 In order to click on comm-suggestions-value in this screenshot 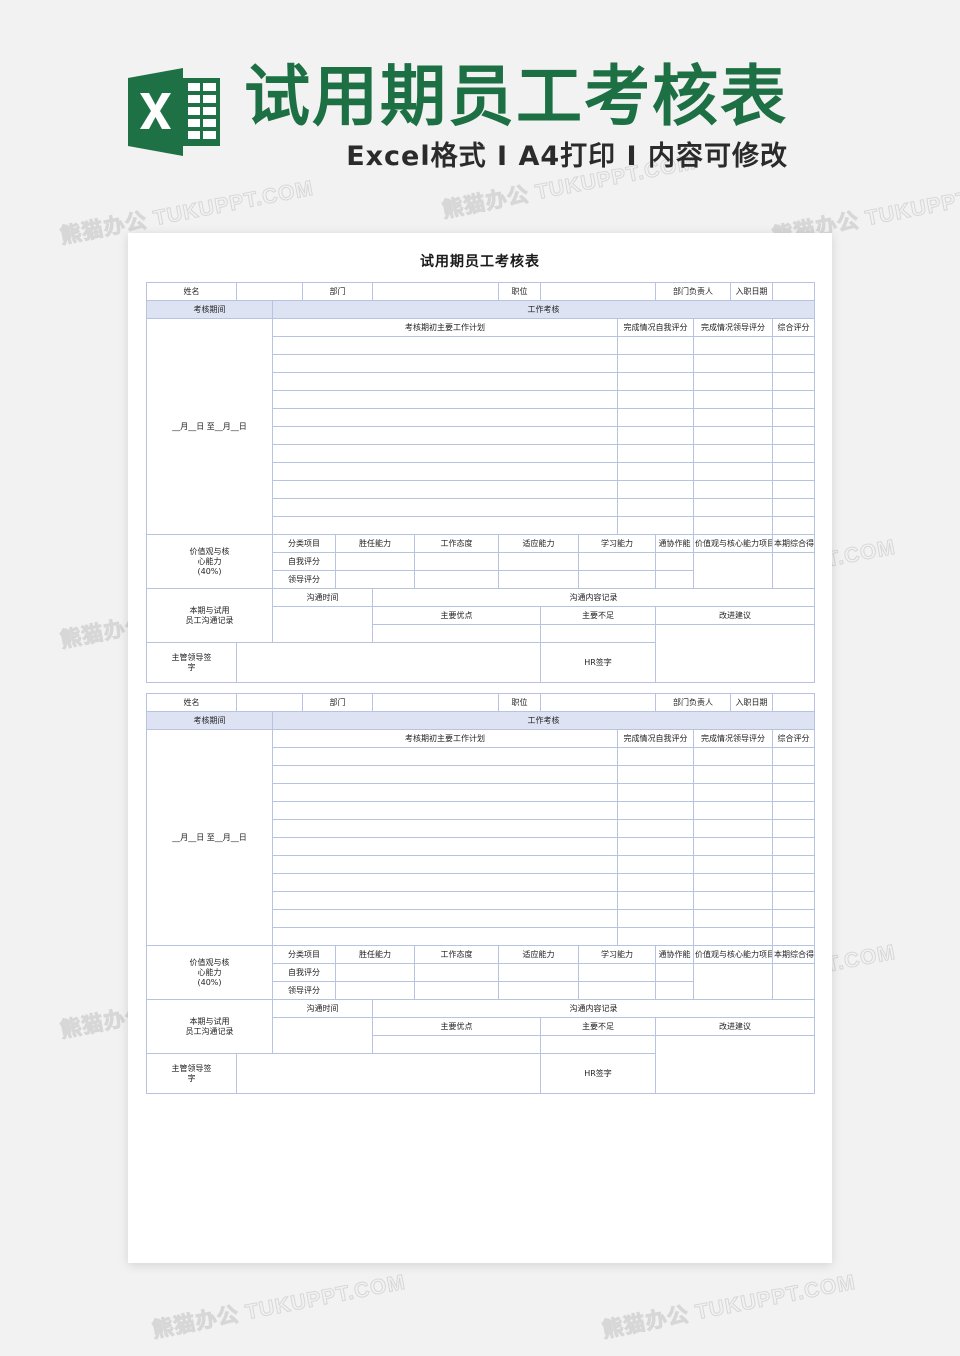, I will do `click(735, 1064)`.